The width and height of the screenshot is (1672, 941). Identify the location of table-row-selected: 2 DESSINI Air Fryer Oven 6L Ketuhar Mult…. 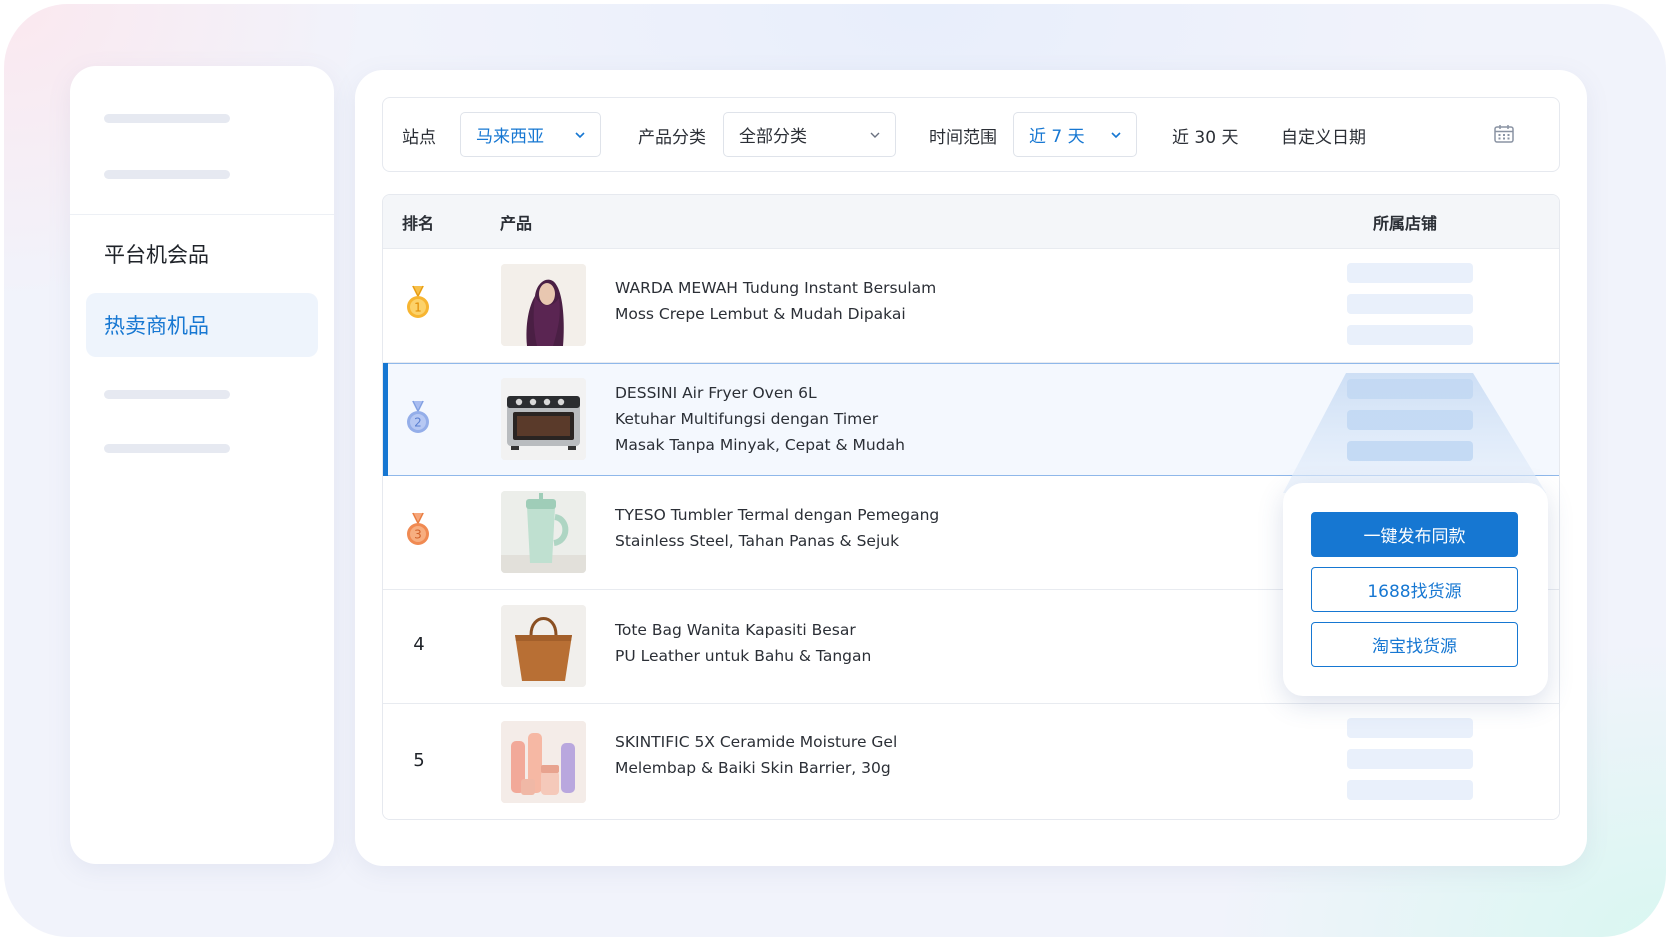
(971, 419).